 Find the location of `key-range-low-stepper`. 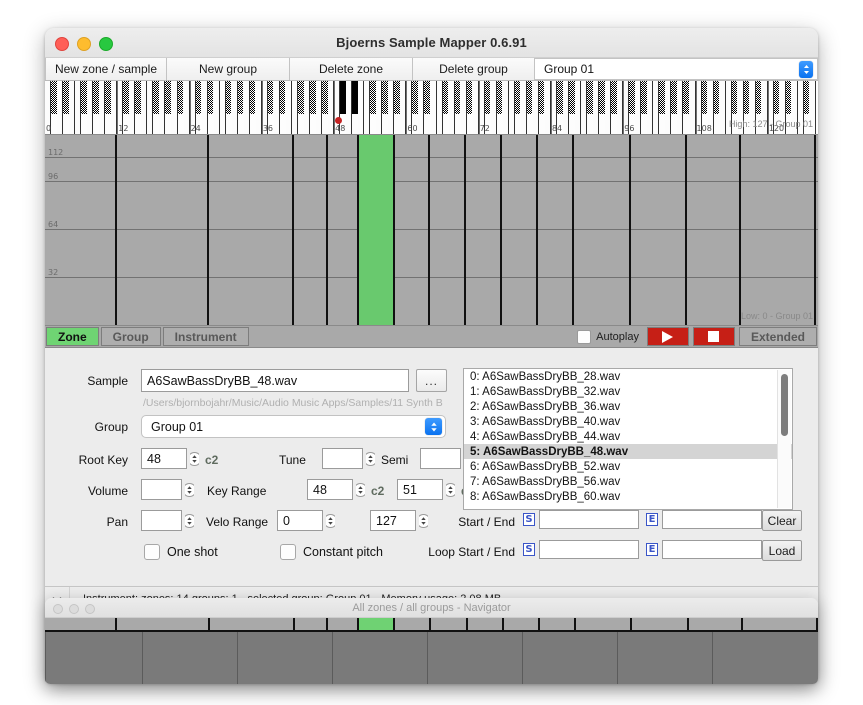

key-range-low-stepper is located at coordinates (360, 489).